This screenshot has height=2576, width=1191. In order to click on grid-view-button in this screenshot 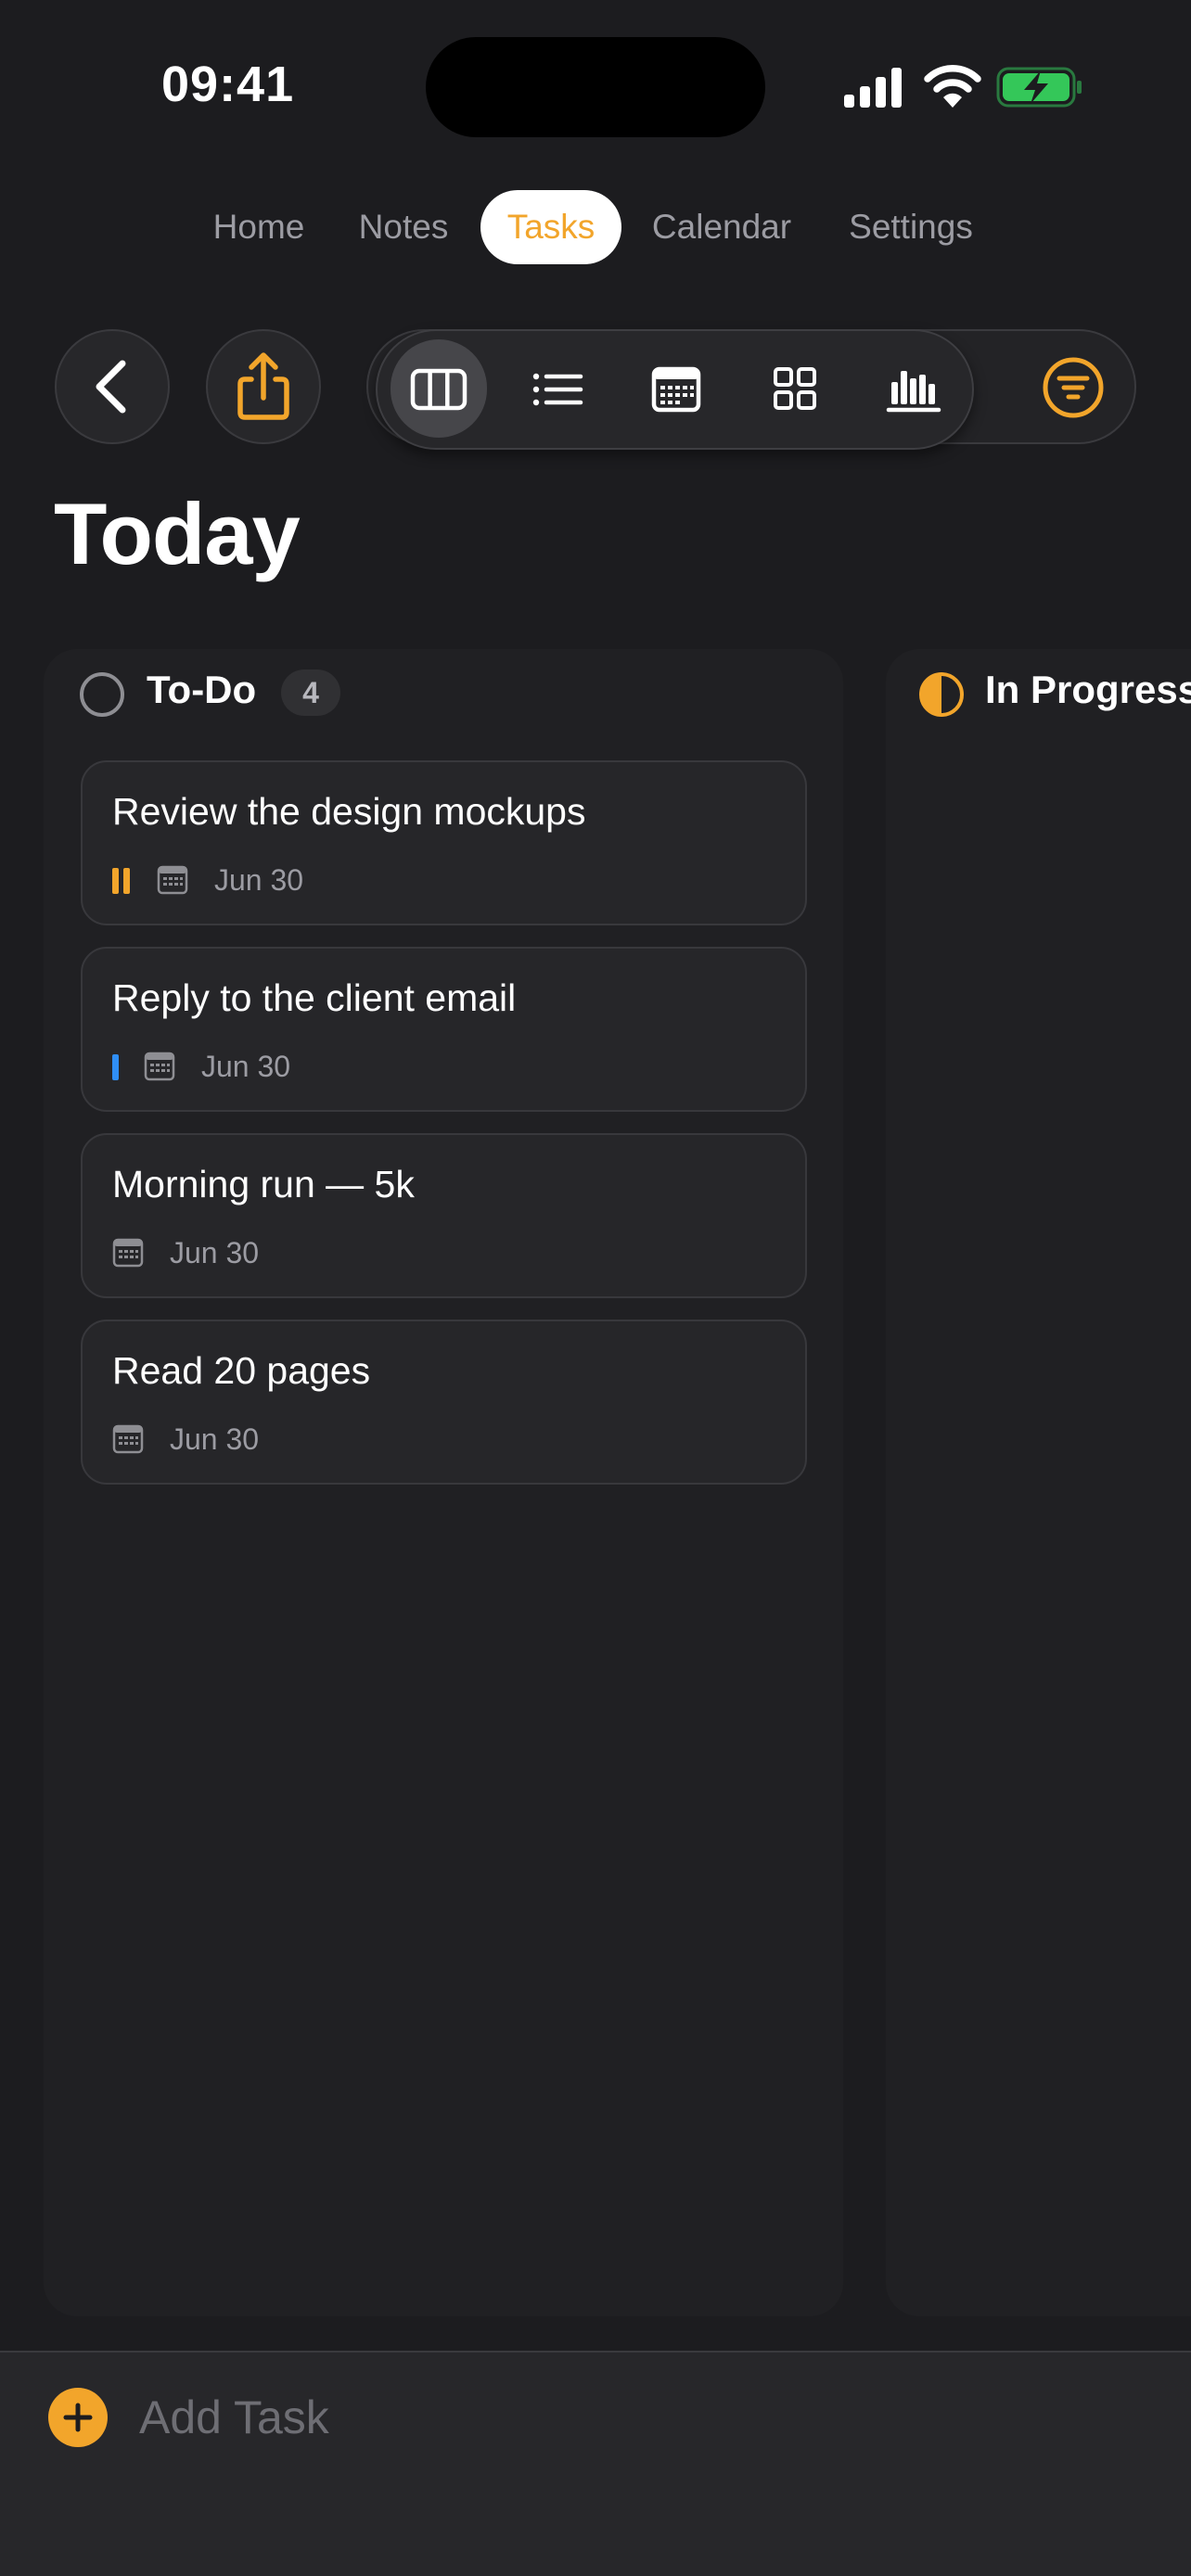, I will do `click(795, 388)`.